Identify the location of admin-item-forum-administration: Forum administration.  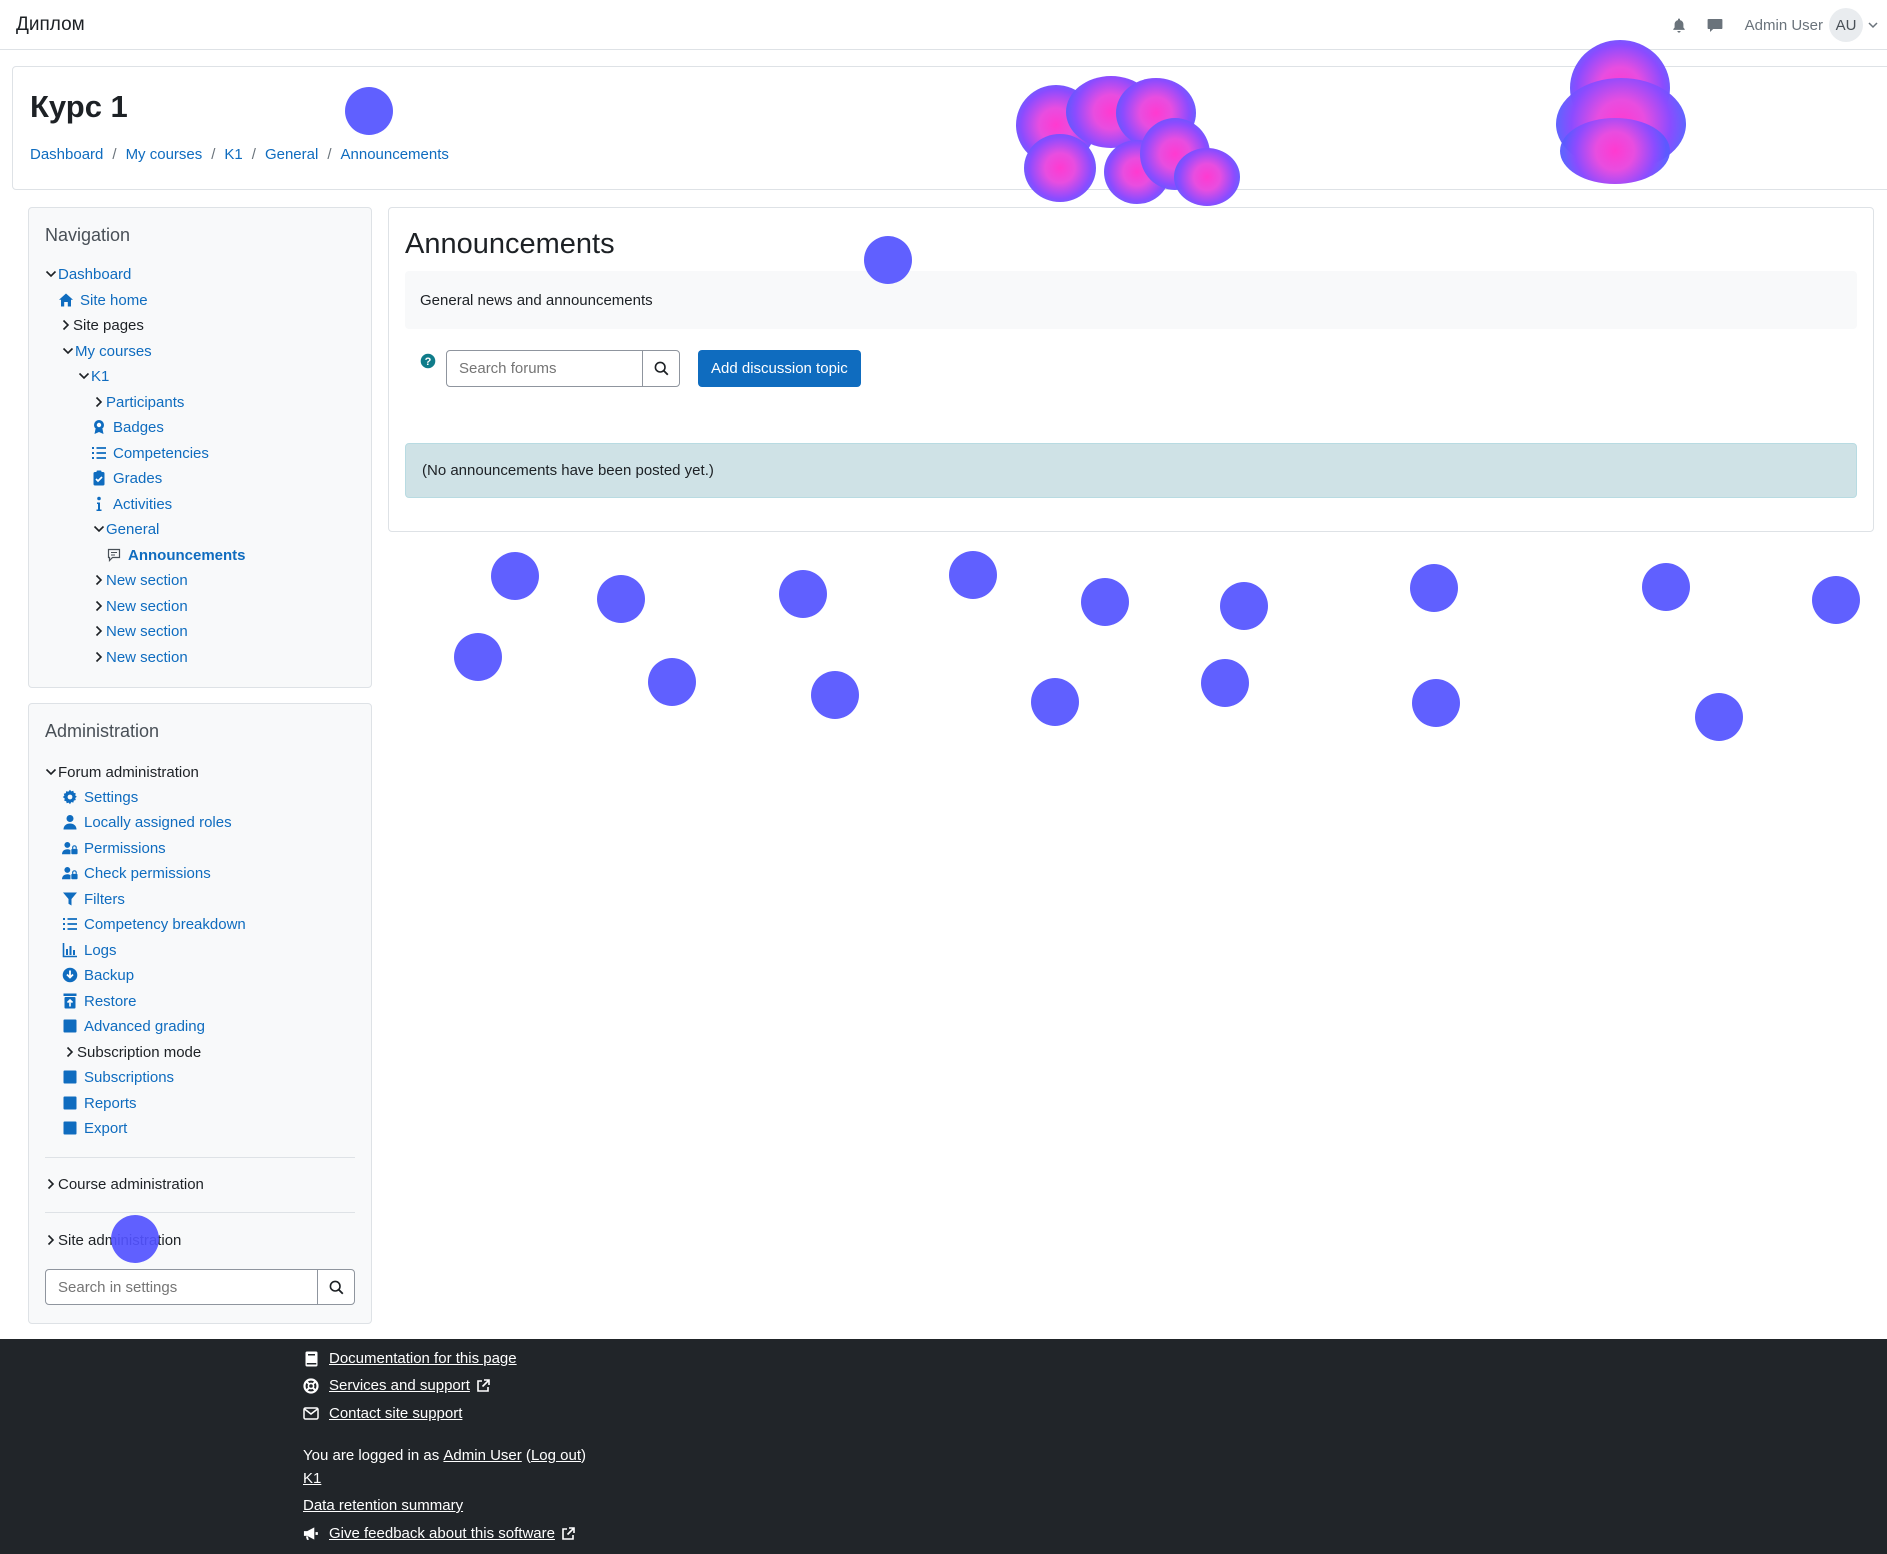
(122, 772).